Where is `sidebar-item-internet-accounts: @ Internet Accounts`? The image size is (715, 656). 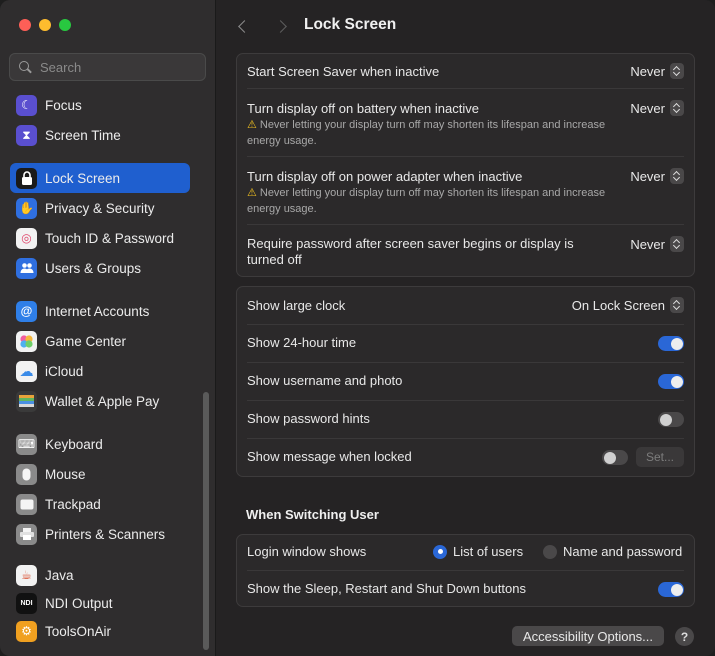 sidebar-item-internet-accounts: @ Internet Accounts is located at coordinates (100, 311).